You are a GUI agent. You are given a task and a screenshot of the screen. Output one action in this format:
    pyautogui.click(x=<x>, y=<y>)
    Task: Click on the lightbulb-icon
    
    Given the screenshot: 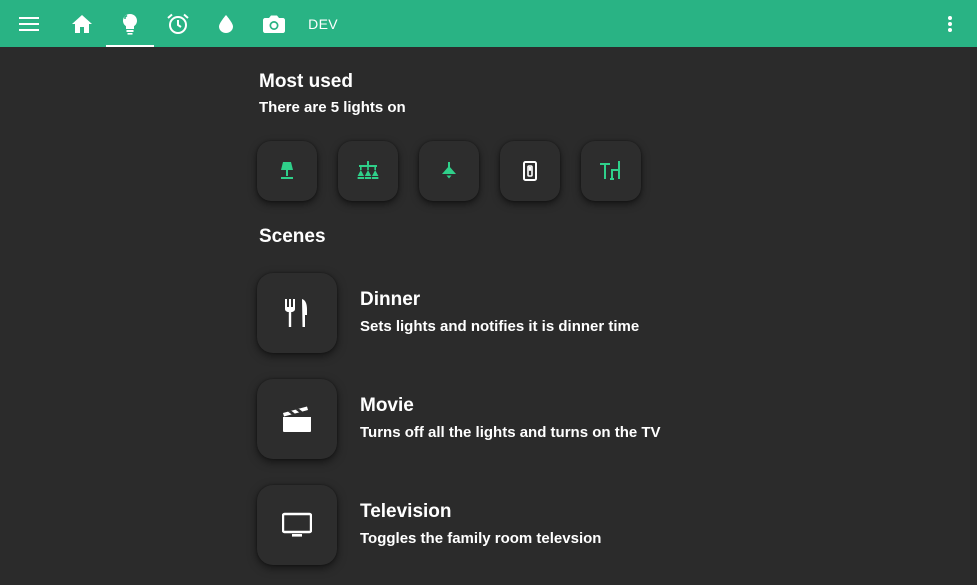 What is the action you would take?
    pyautogui.click(x=130, y=24)
    